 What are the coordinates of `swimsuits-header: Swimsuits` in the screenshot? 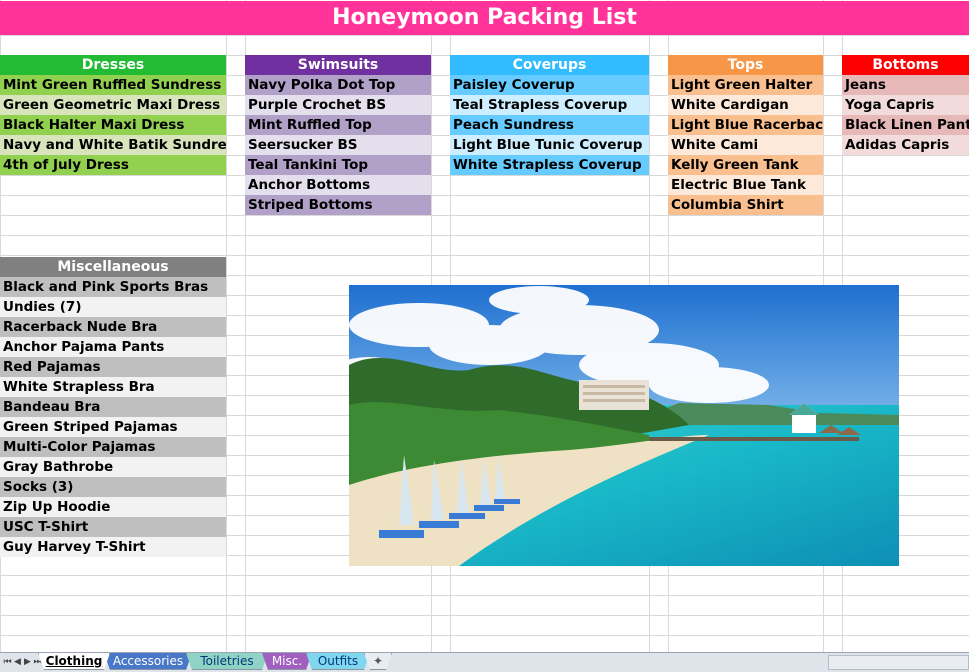 It's located at (338, 65).